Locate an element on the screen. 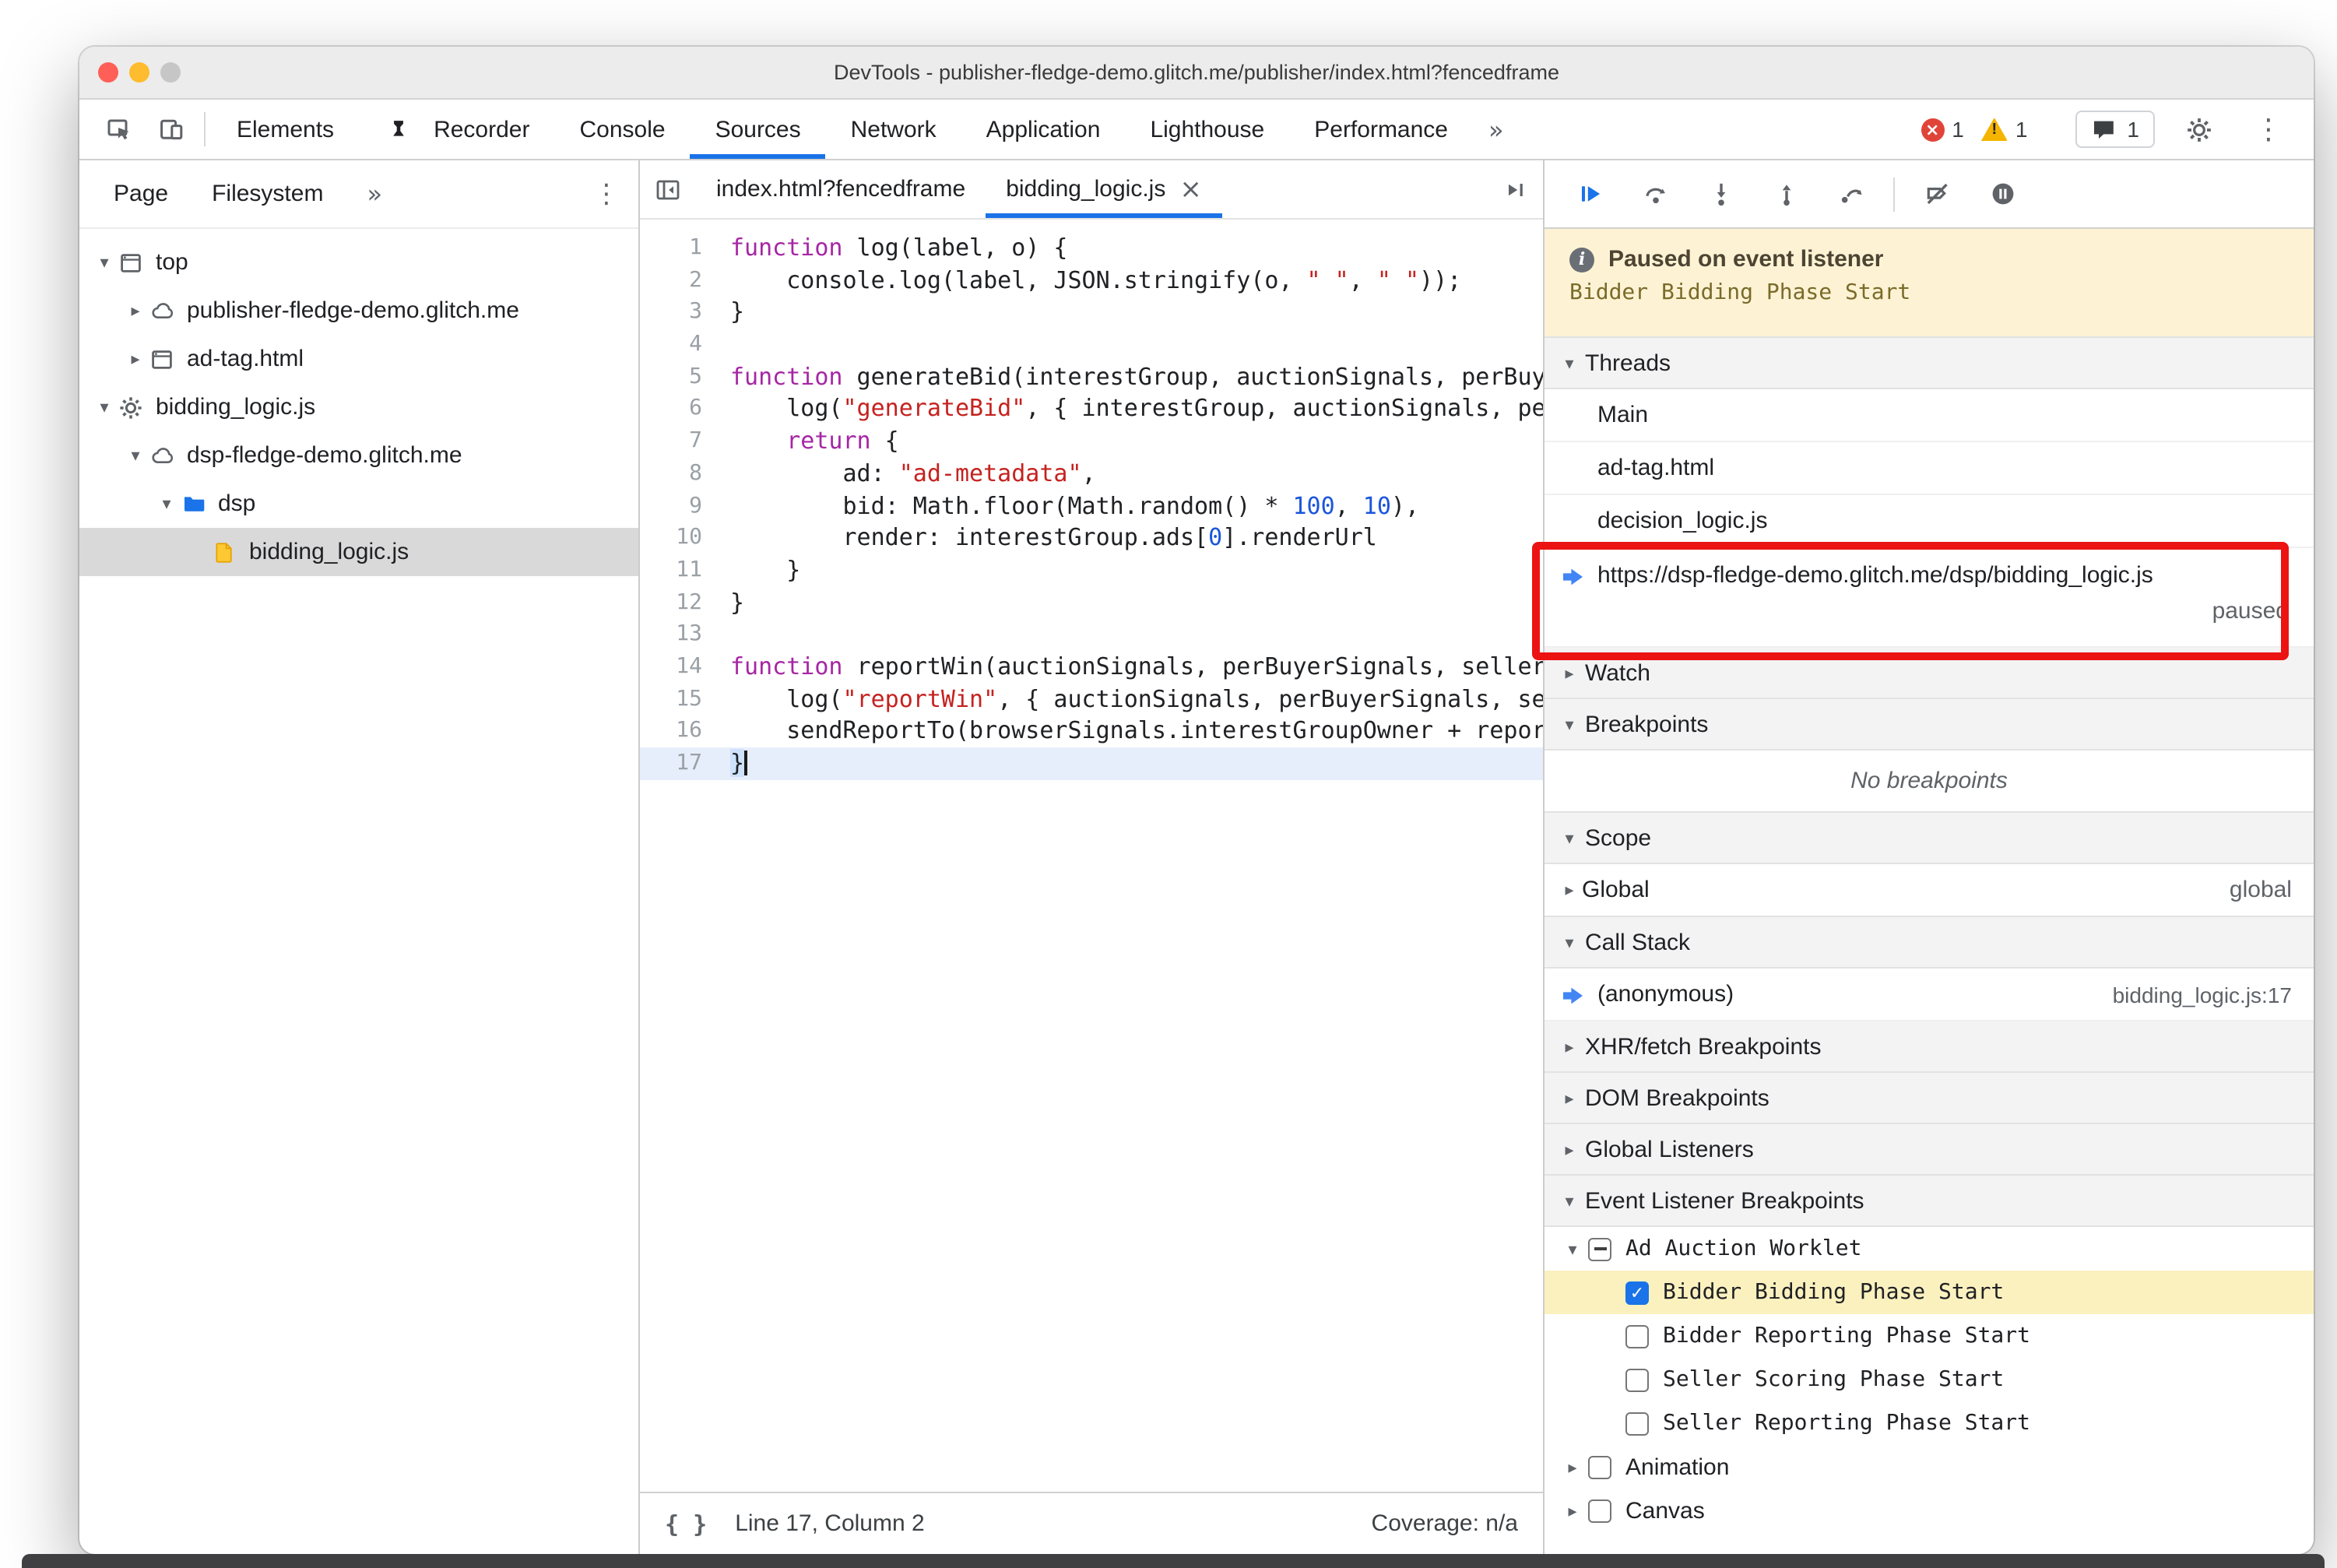 The width and height of the screenshot is (2337, 1568). line-number: 13 is located at coordinates (681, 635).